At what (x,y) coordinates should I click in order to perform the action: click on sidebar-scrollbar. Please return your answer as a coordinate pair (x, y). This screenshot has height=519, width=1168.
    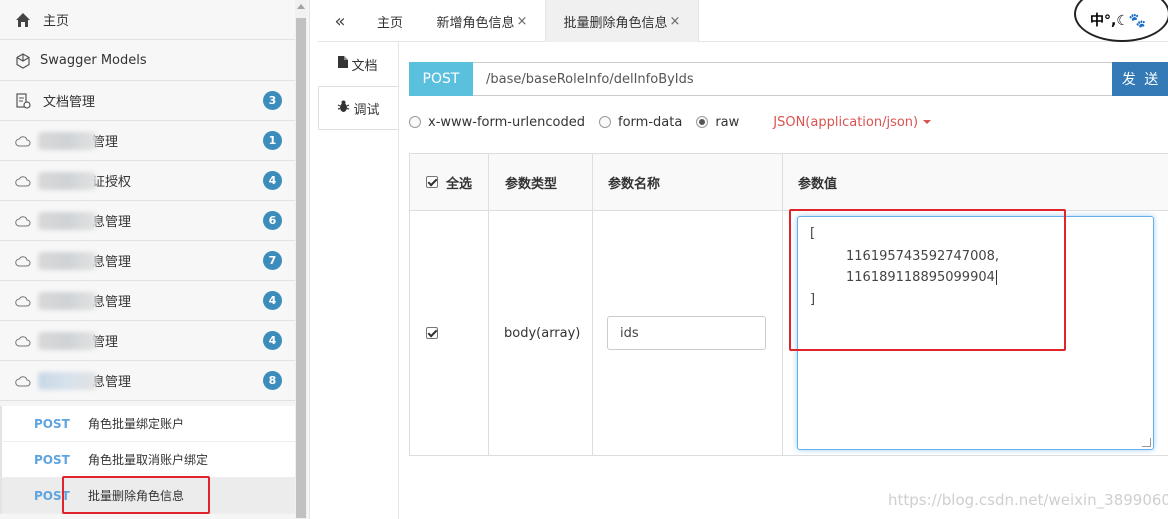
    Looking at the image, I should click on (301, 259).